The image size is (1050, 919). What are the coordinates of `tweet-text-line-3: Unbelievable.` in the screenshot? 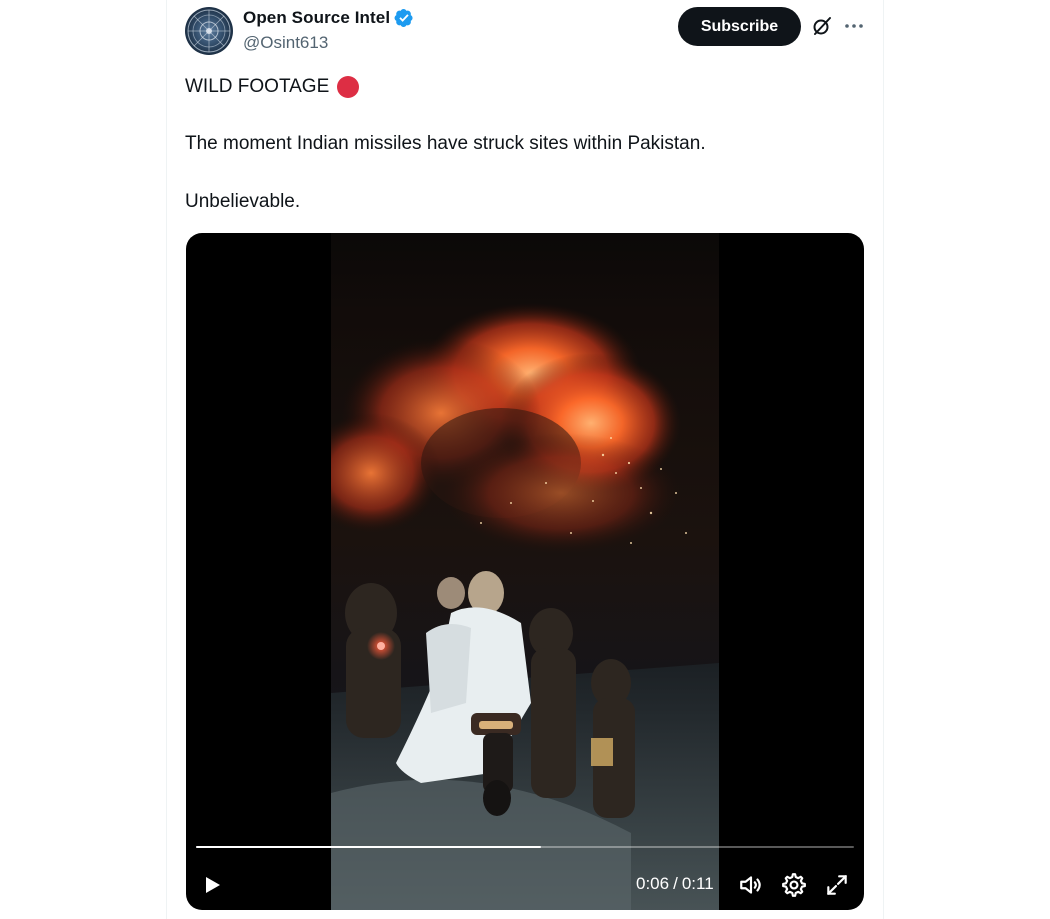 It's located at (243, 201).